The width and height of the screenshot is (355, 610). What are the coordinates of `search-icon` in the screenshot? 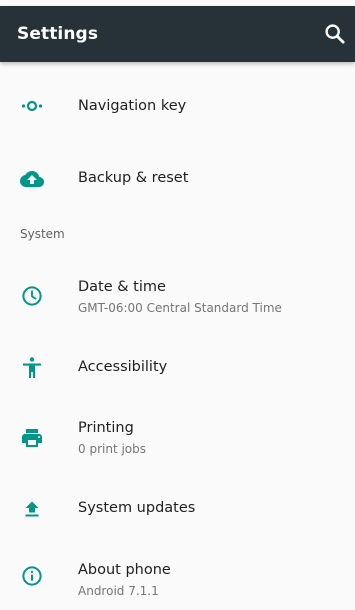 It's located at (335, 34).